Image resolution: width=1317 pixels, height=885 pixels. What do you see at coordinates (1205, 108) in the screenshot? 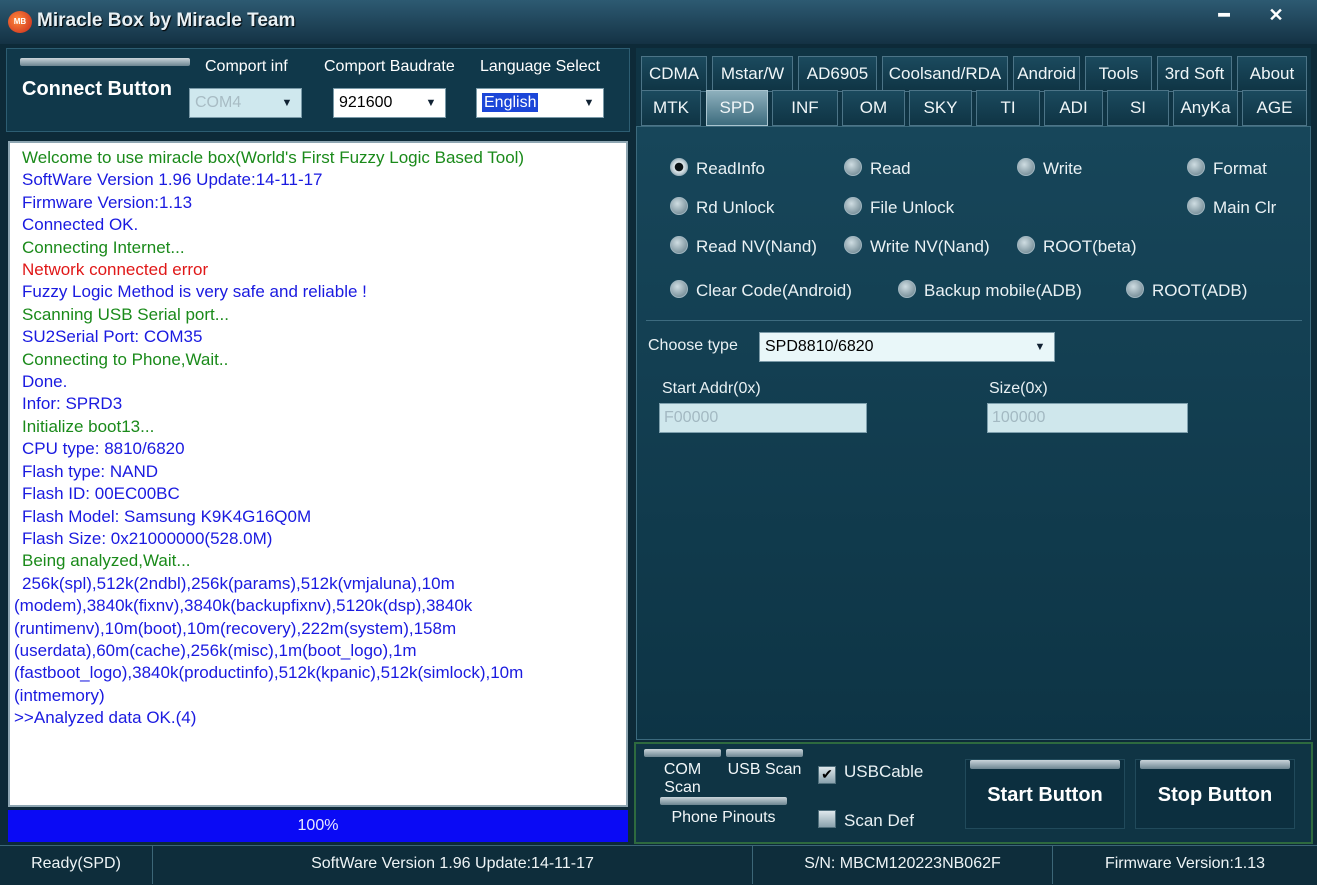
I see `tab-anyka: AnyKa` at bounding box center [1205, 108].